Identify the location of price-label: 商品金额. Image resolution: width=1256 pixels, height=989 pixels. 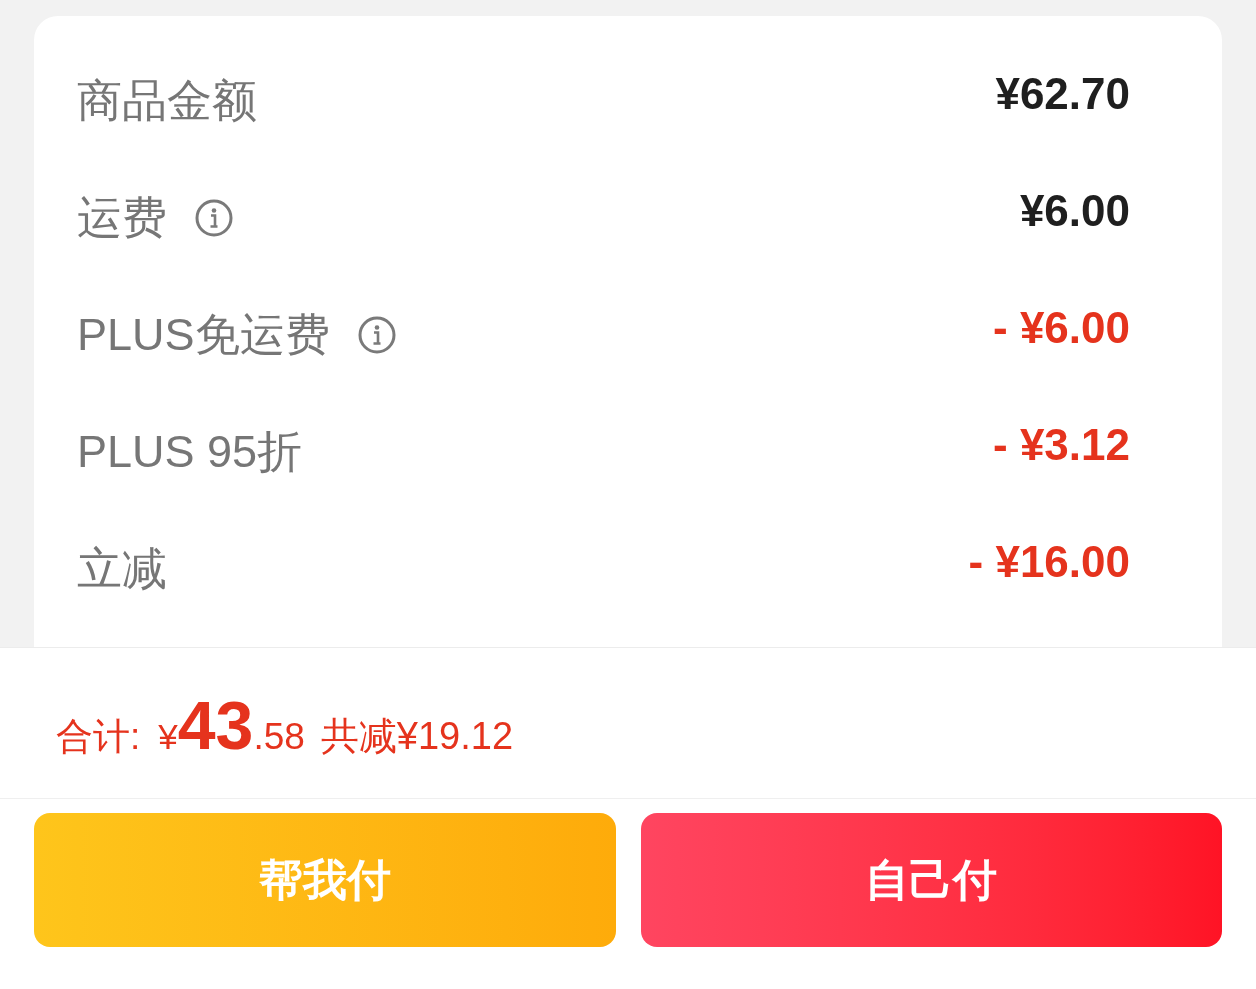
(167, 100).